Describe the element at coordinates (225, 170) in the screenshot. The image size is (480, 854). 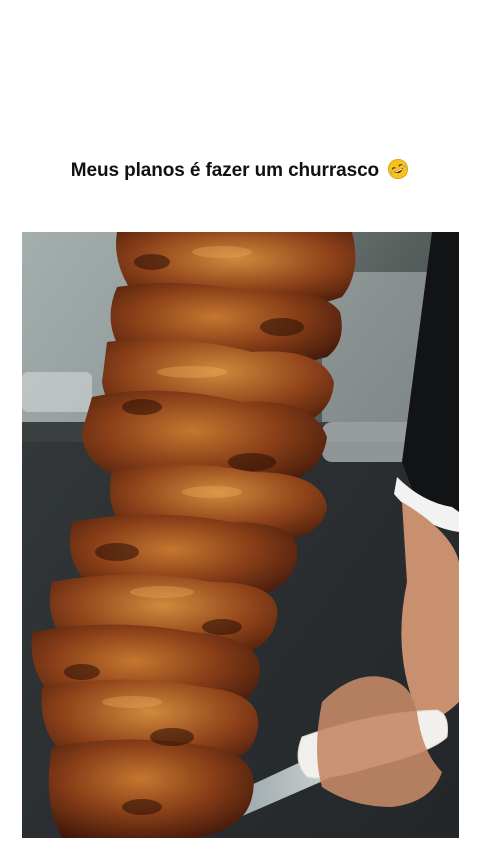
I see `caption-text: Meus planos é fazer um churrasco` at that location.